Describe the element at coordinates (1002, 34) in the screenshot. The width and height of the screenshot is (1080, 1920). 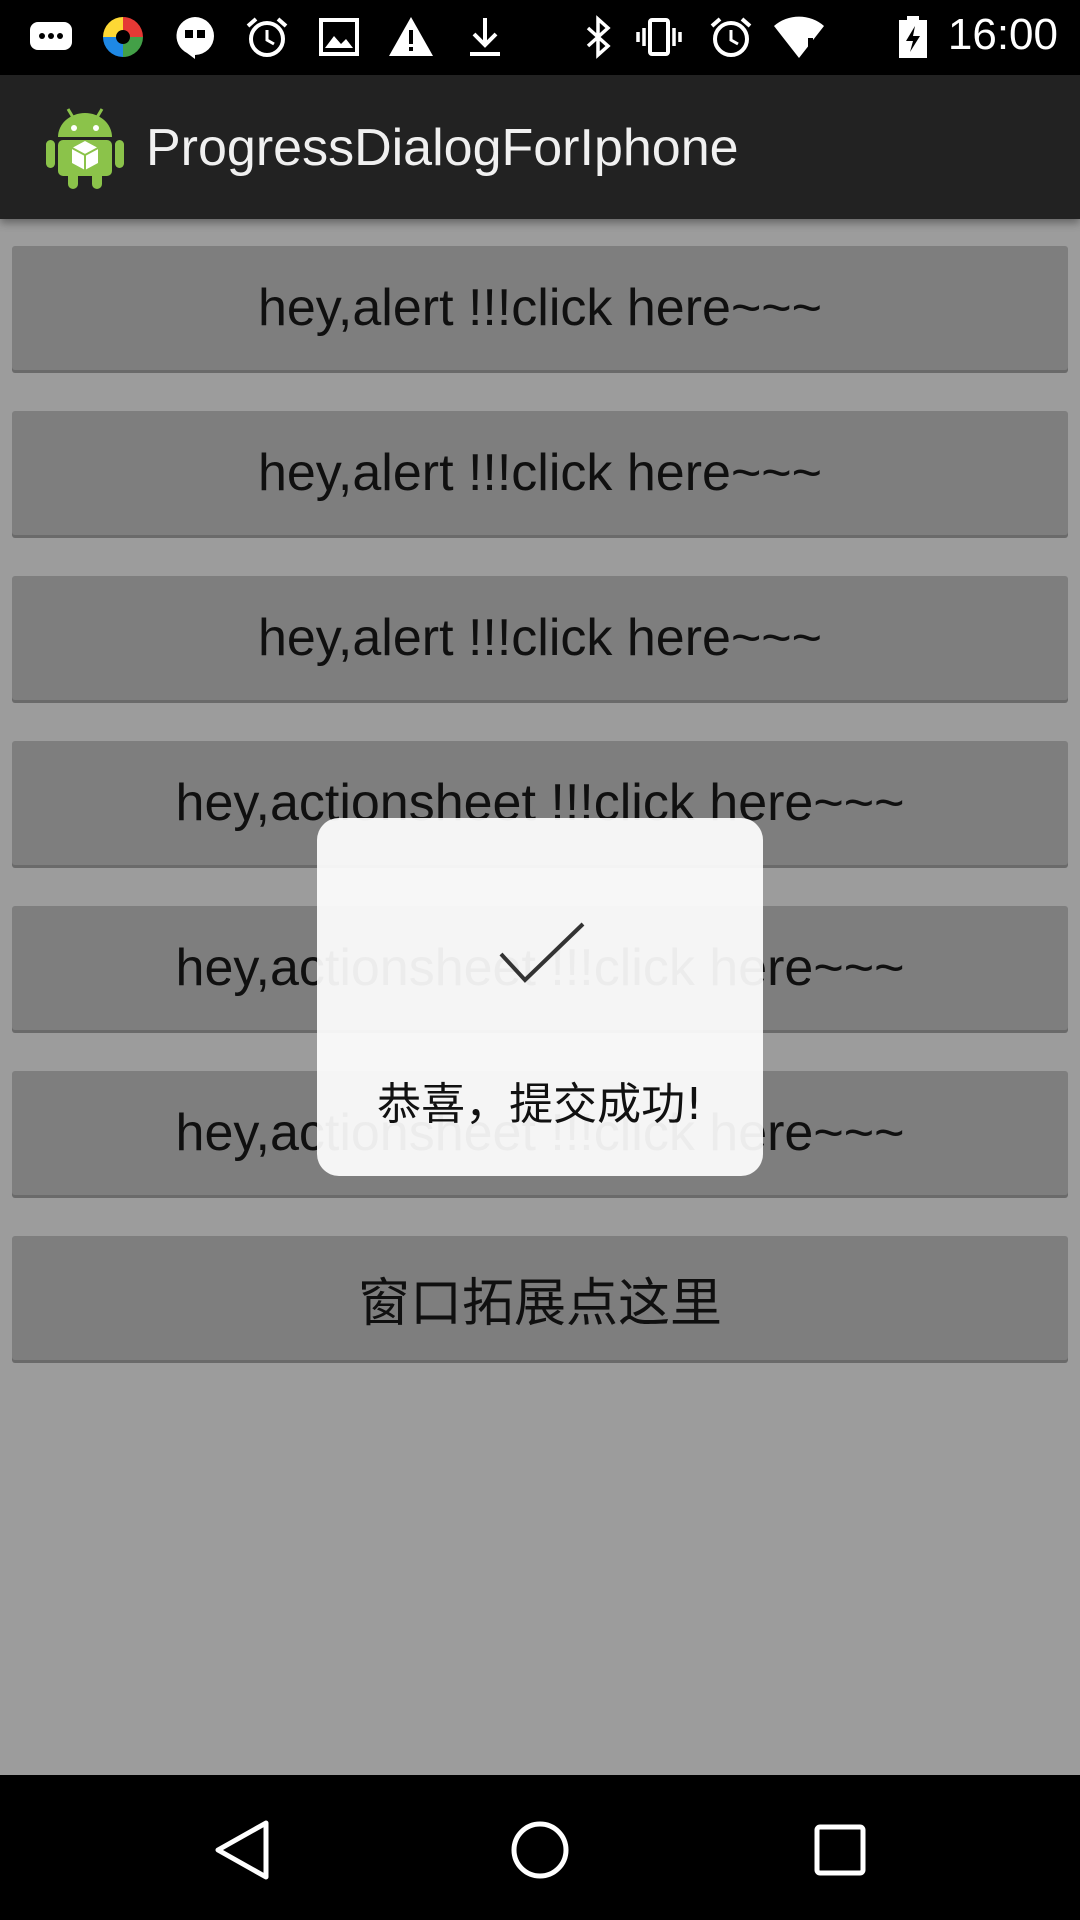
I see `status-time: 16:00` at that location.